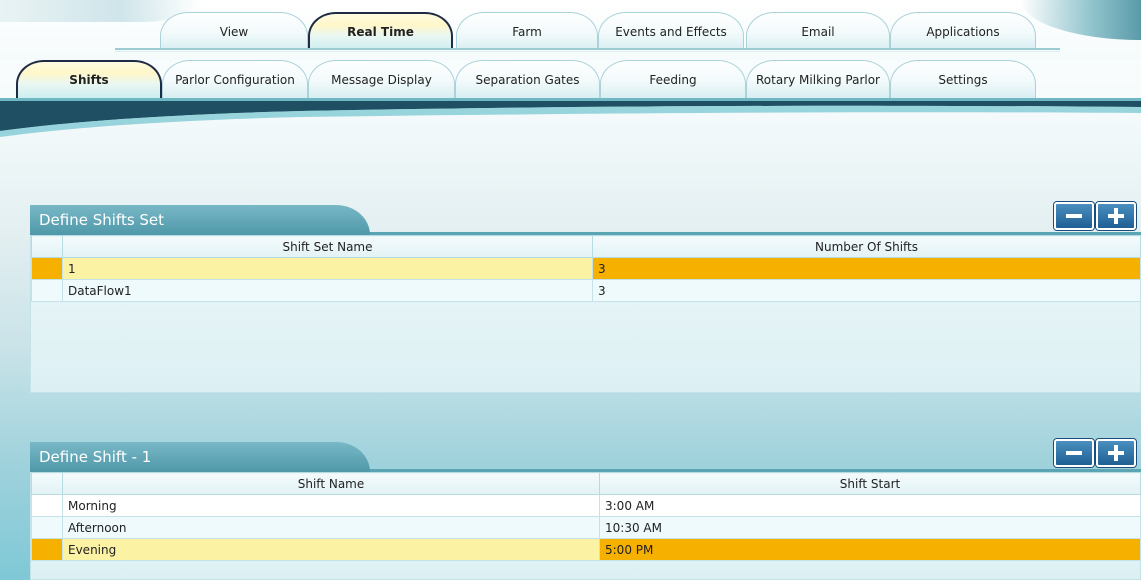 This screenshot has height=580, width=1141. What do you see at coordinates (527, 31) in the screenshot?
I see `tab-farm: Farm` at bounding box center [527, 31].